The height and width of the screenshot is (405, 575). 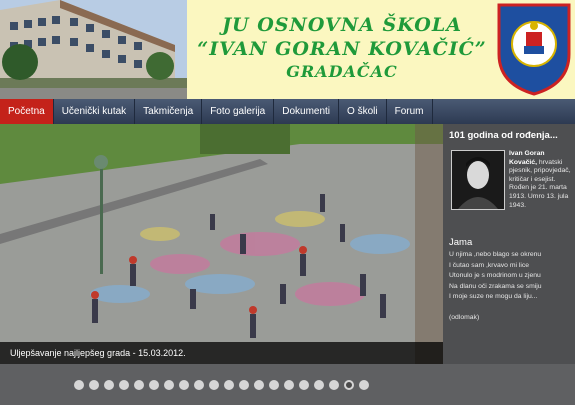 What do you see at coordinates (221, 384) in the screenshot?
I see `slider-pagination` at bounding box center [221, 384].